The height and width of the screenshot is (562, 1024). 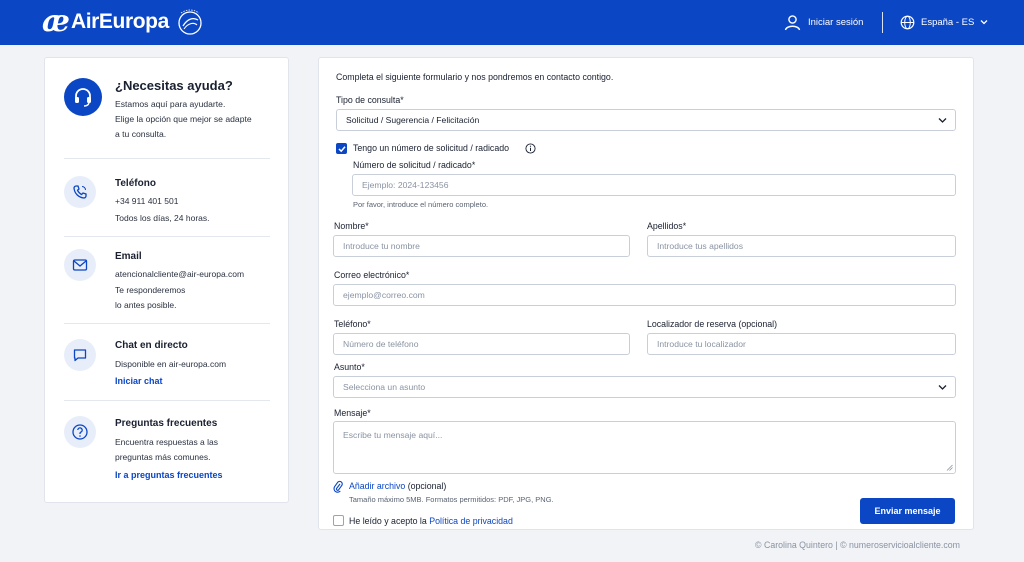 What do you see at coordinates (162, 218) in the screenshot?
I see `phone-hours: Todos los días, 24 horas.` at bounding box center [162, 218].